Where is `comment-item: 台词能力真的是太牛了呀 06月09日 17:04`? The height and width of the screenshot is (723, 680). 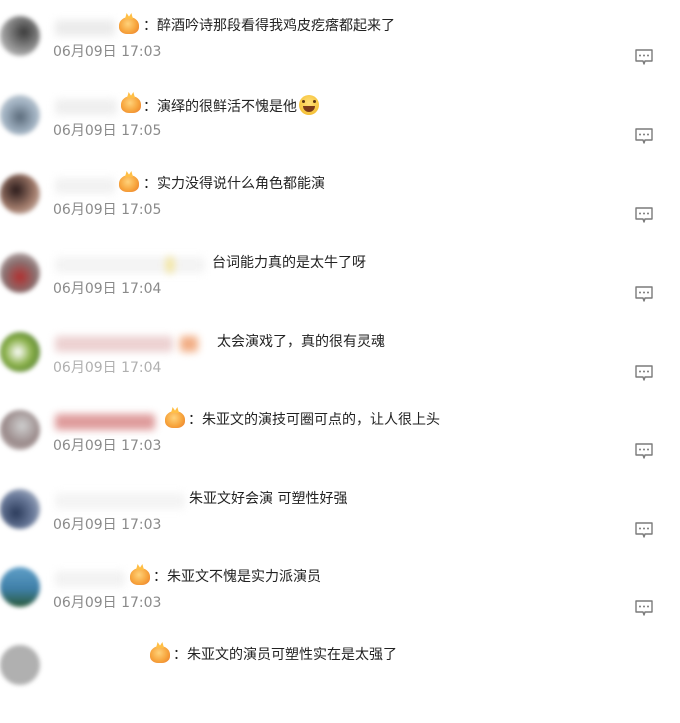 comment-item: 台词能力真的是太牛了呀 06月09日 17:04 is located at coordinates (340, 292).